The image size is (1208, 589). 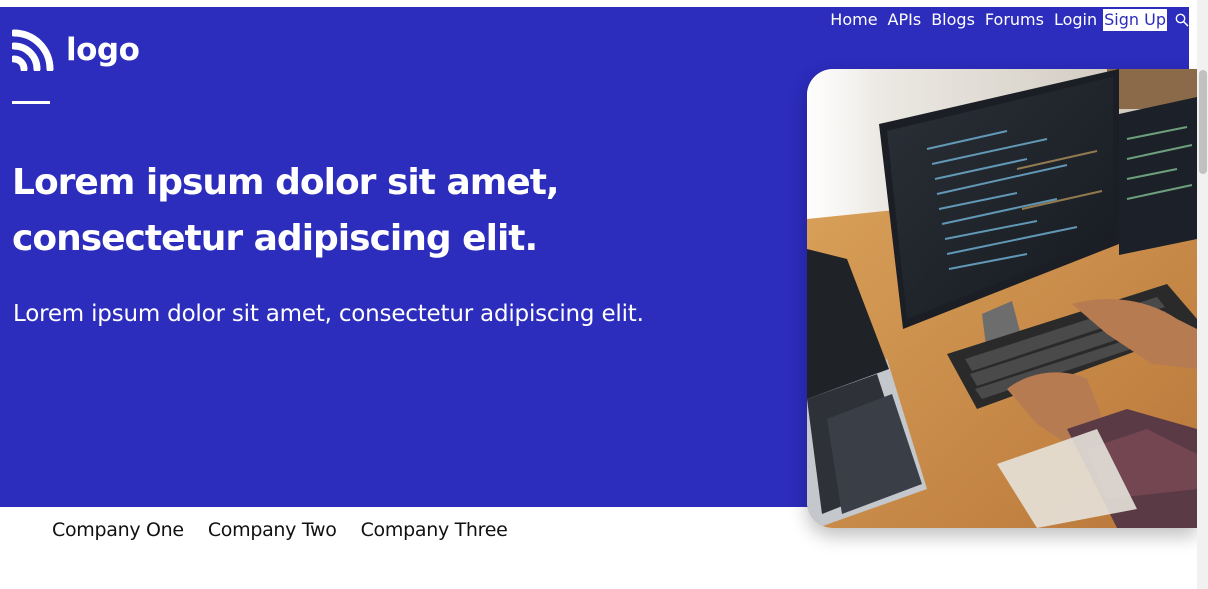 I want to click on logo-text: logo, so click(x=103, y=49).